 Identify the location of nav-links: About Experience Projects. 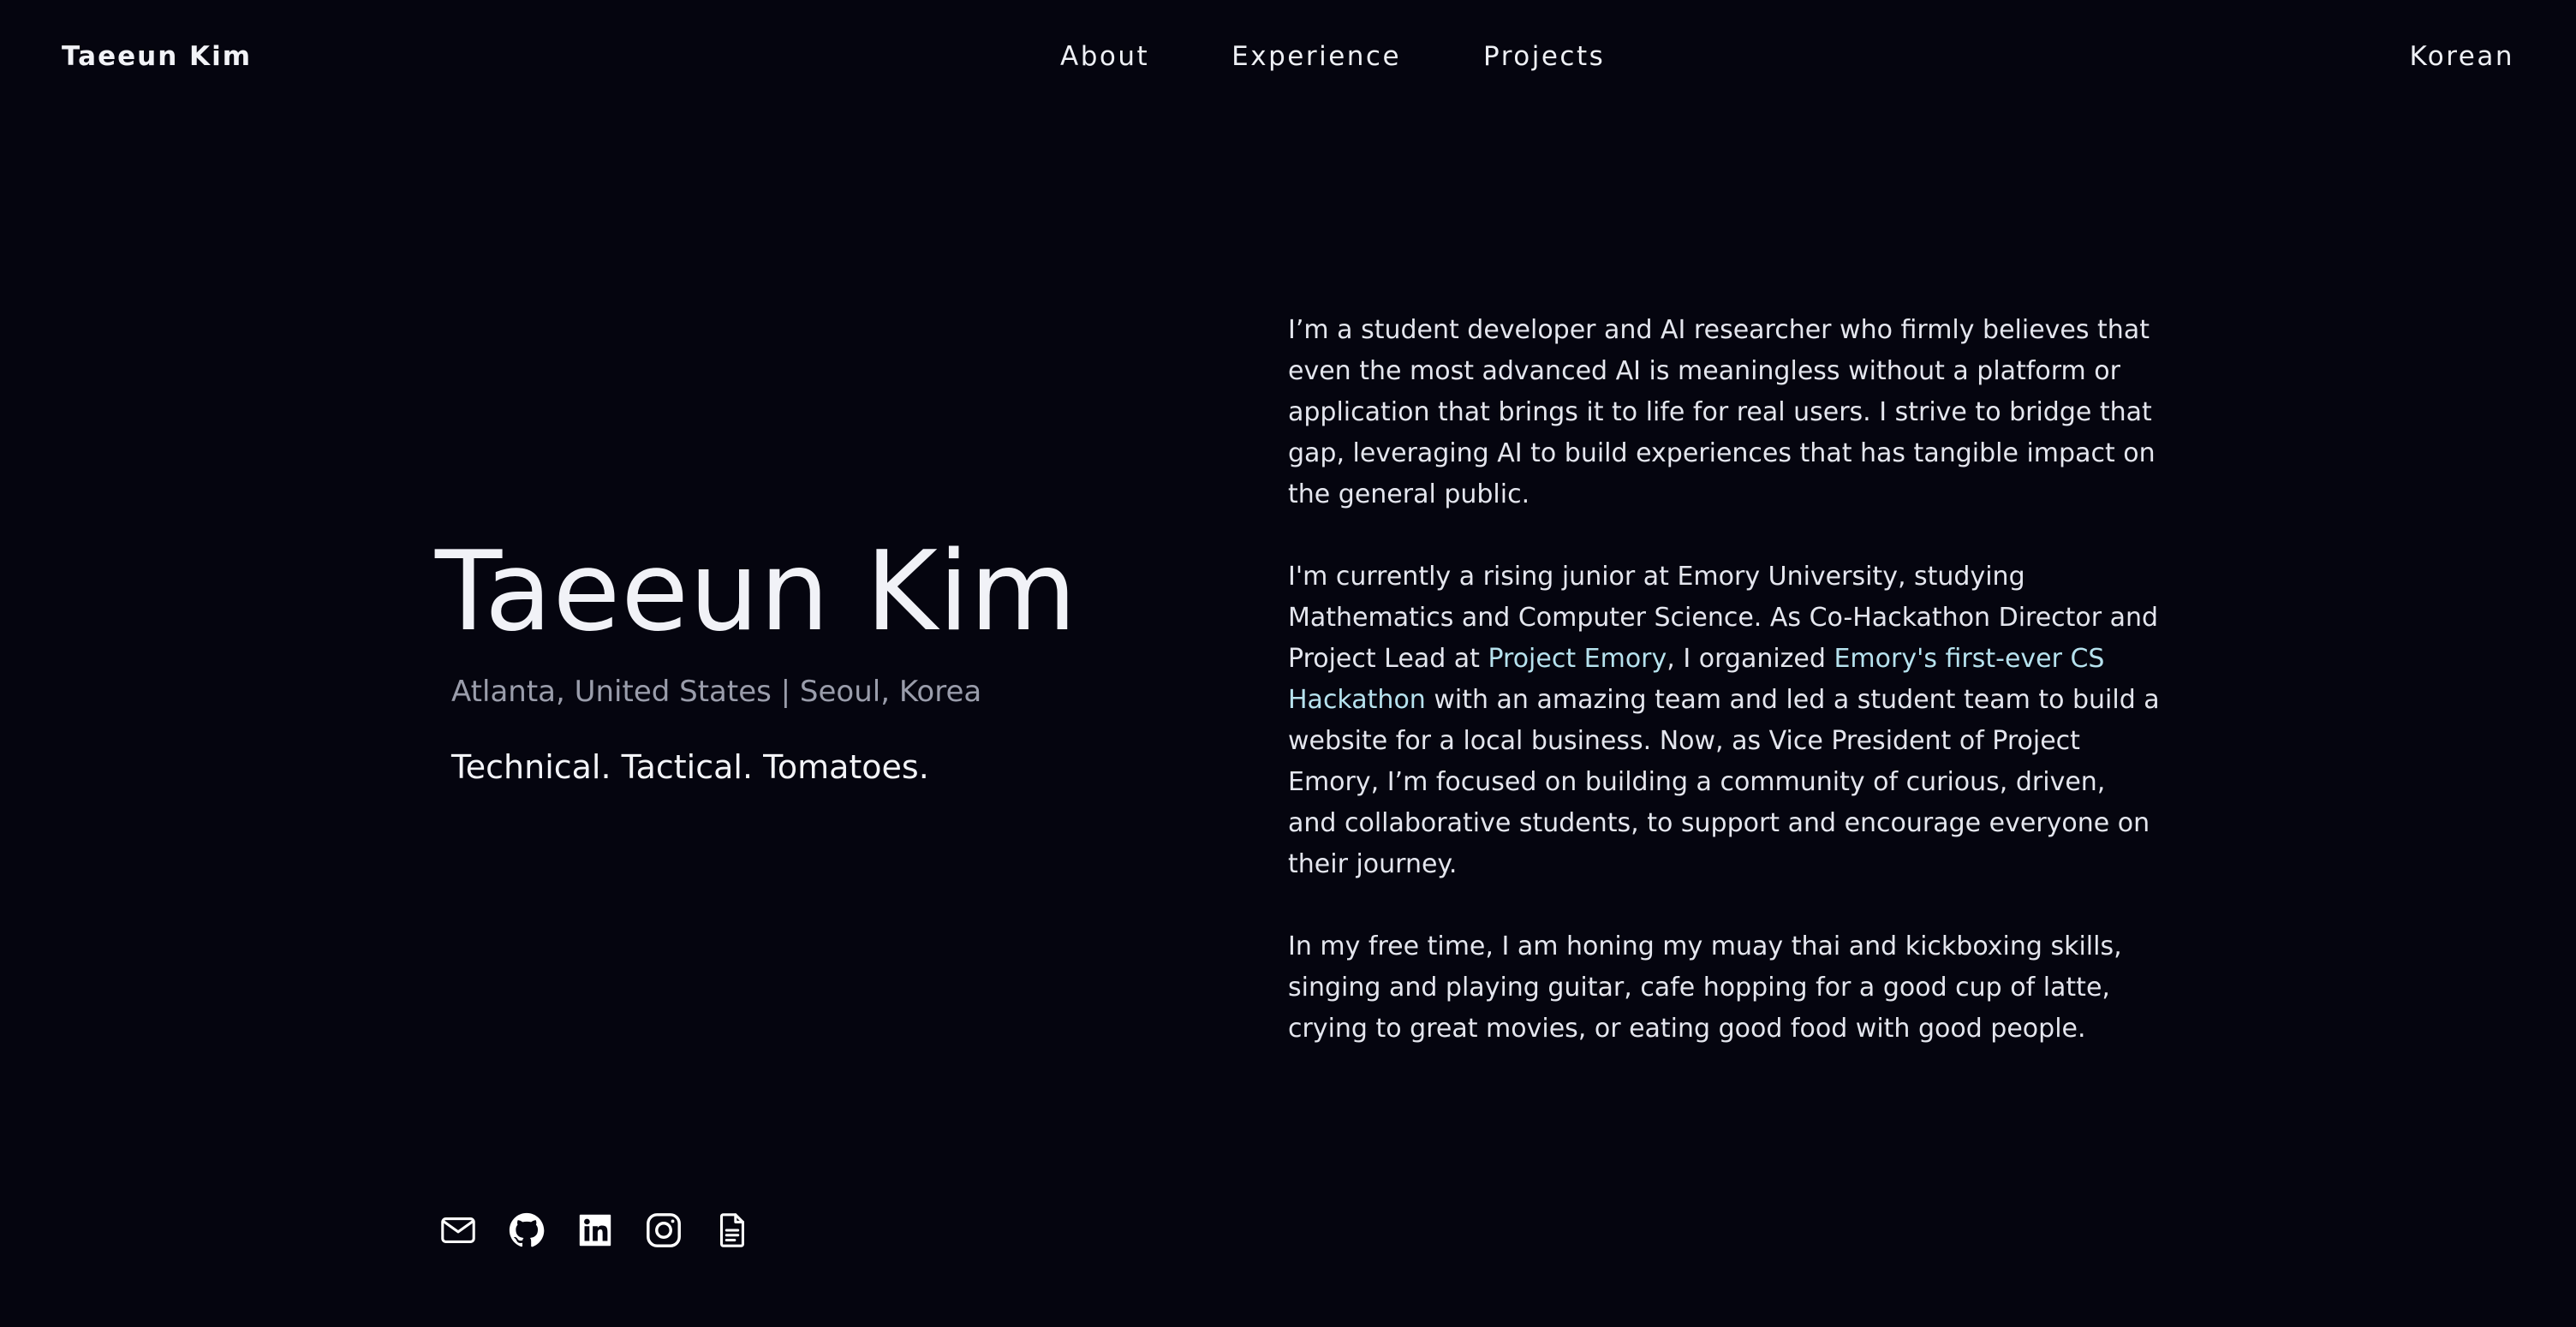
(1332, 56).